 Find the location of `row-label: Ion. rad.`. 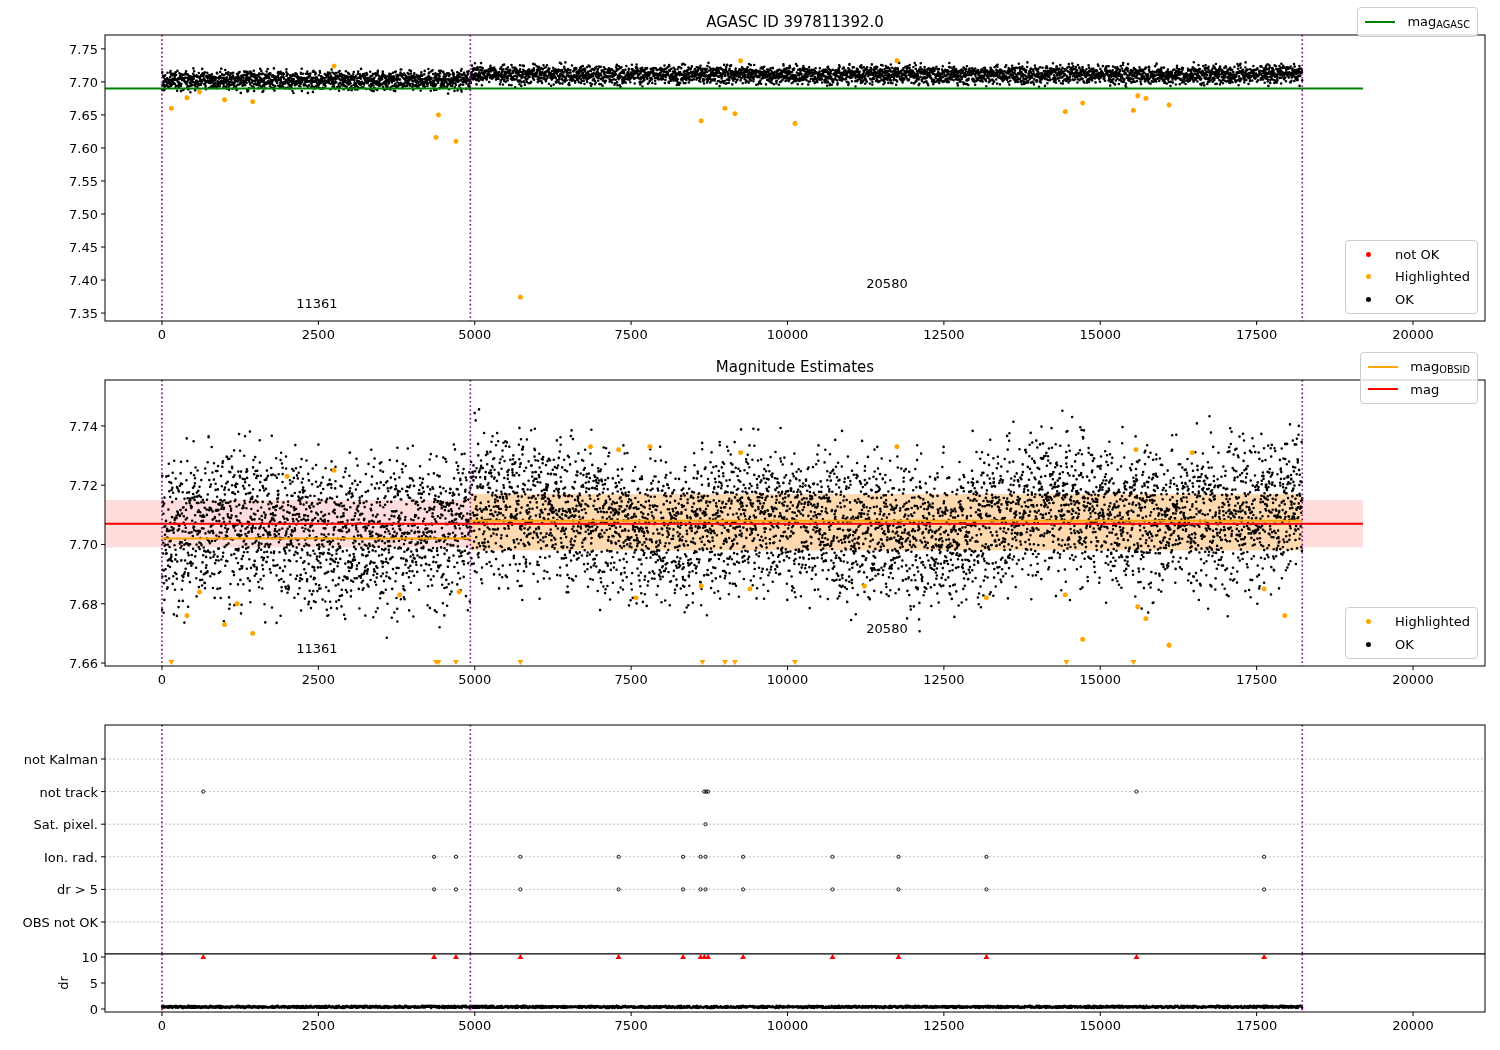

row-label: Ion. rad. is located at coordinates (71, 857).